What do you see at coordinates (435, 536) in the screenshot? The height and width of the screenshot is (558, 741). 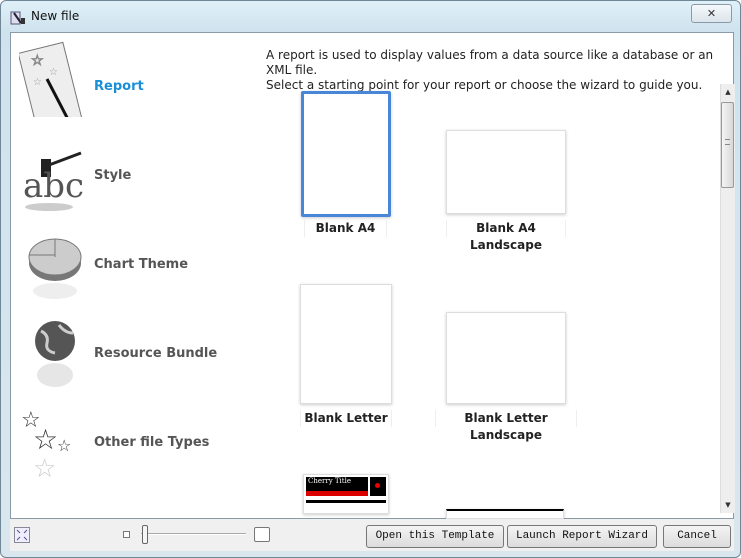 I see `open-template-button: Open this Template` at bounding box center [435, 536].